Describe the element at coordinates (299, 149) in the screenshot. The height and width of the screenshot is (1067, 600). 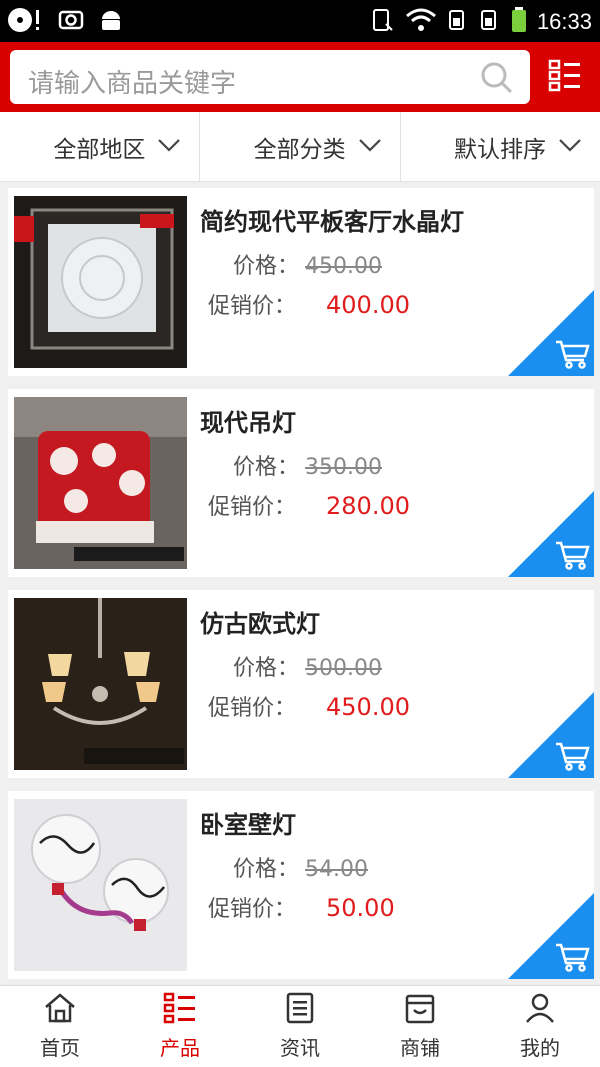
I see `filter-category-label: 全部分类` at that location.